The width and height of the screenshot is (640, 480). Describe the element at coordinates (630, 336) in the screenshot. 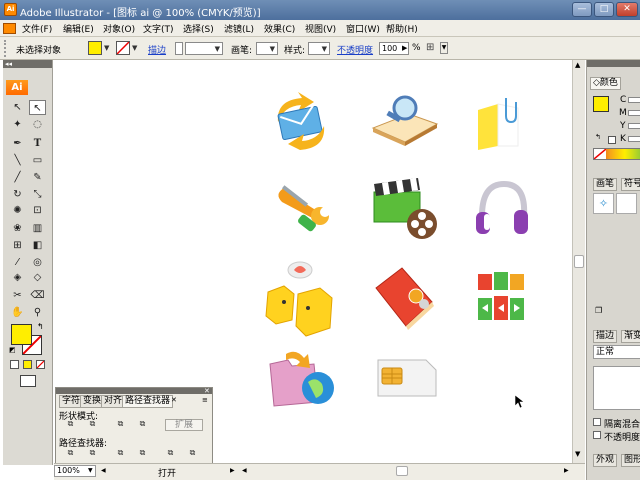

I see `tab-gradient: 渐变` at that location.